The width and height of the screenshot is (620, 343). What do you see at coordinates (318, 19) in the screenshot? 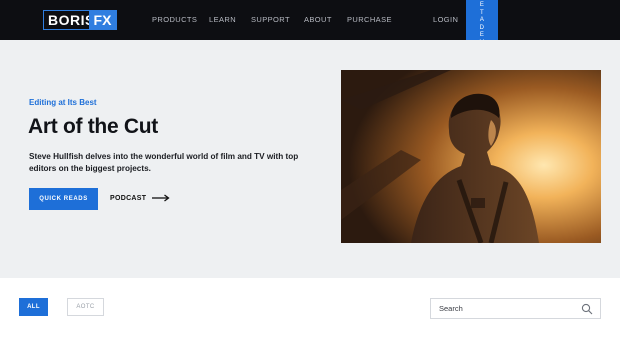
I see `nav-item-about: ABOUT` at bounding box center [318, 19].